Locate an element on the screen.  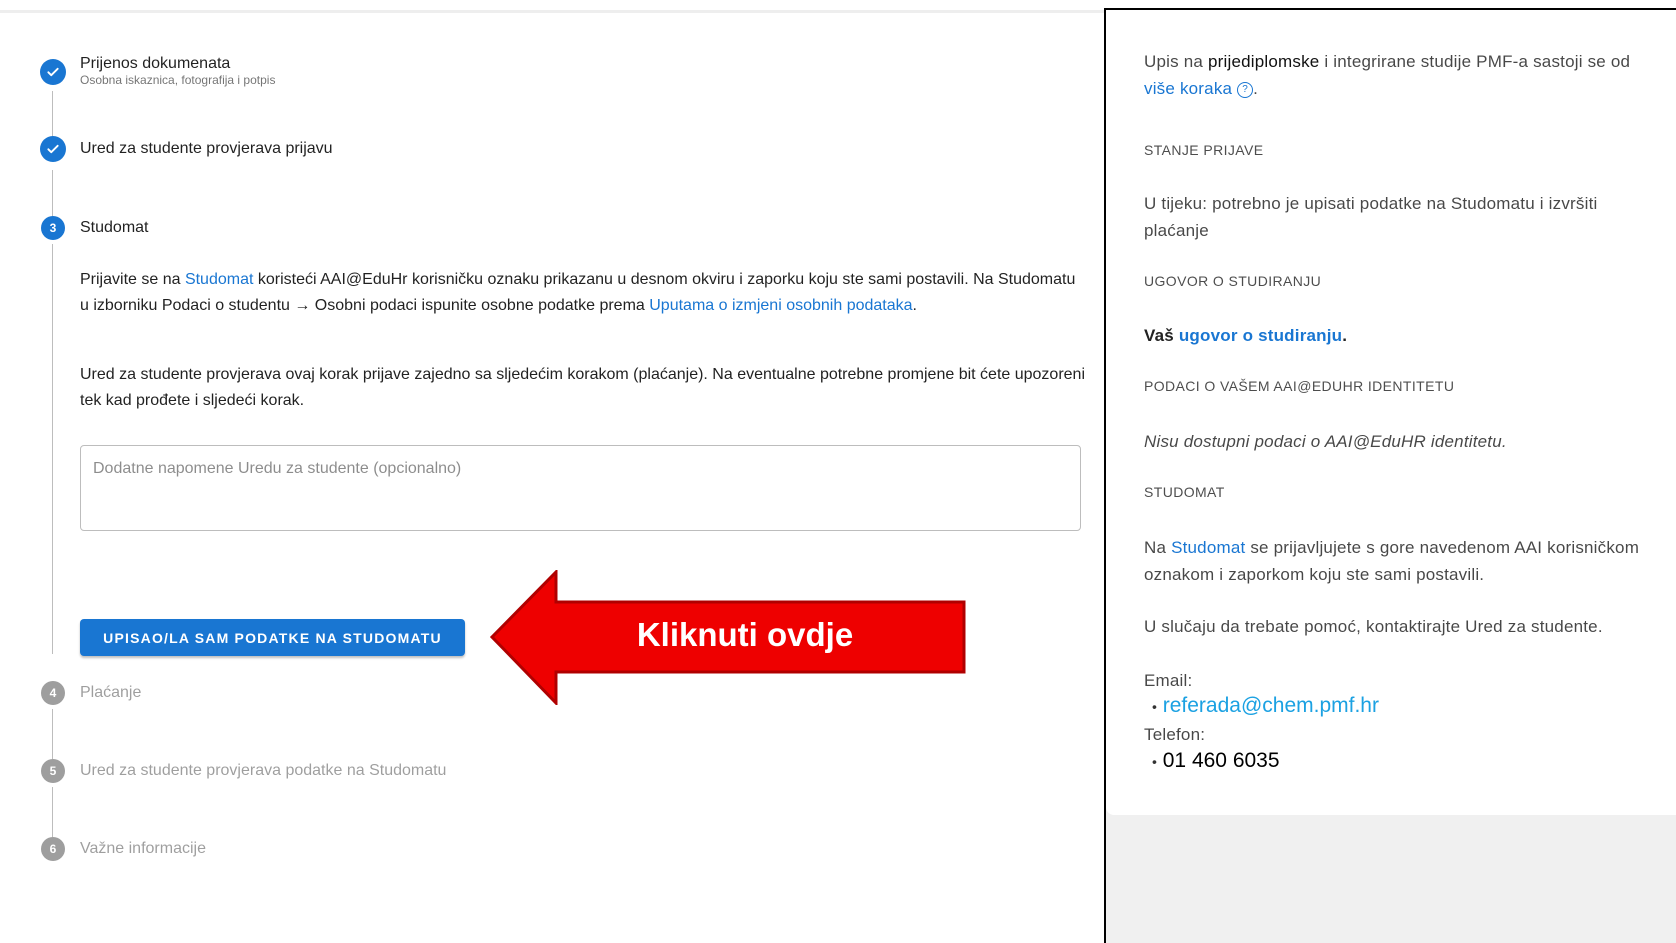
section-heading-identity: PODACI O VAŠEM AAI@EDUHR IDENTITETU is located at coordinates (1299, 386).